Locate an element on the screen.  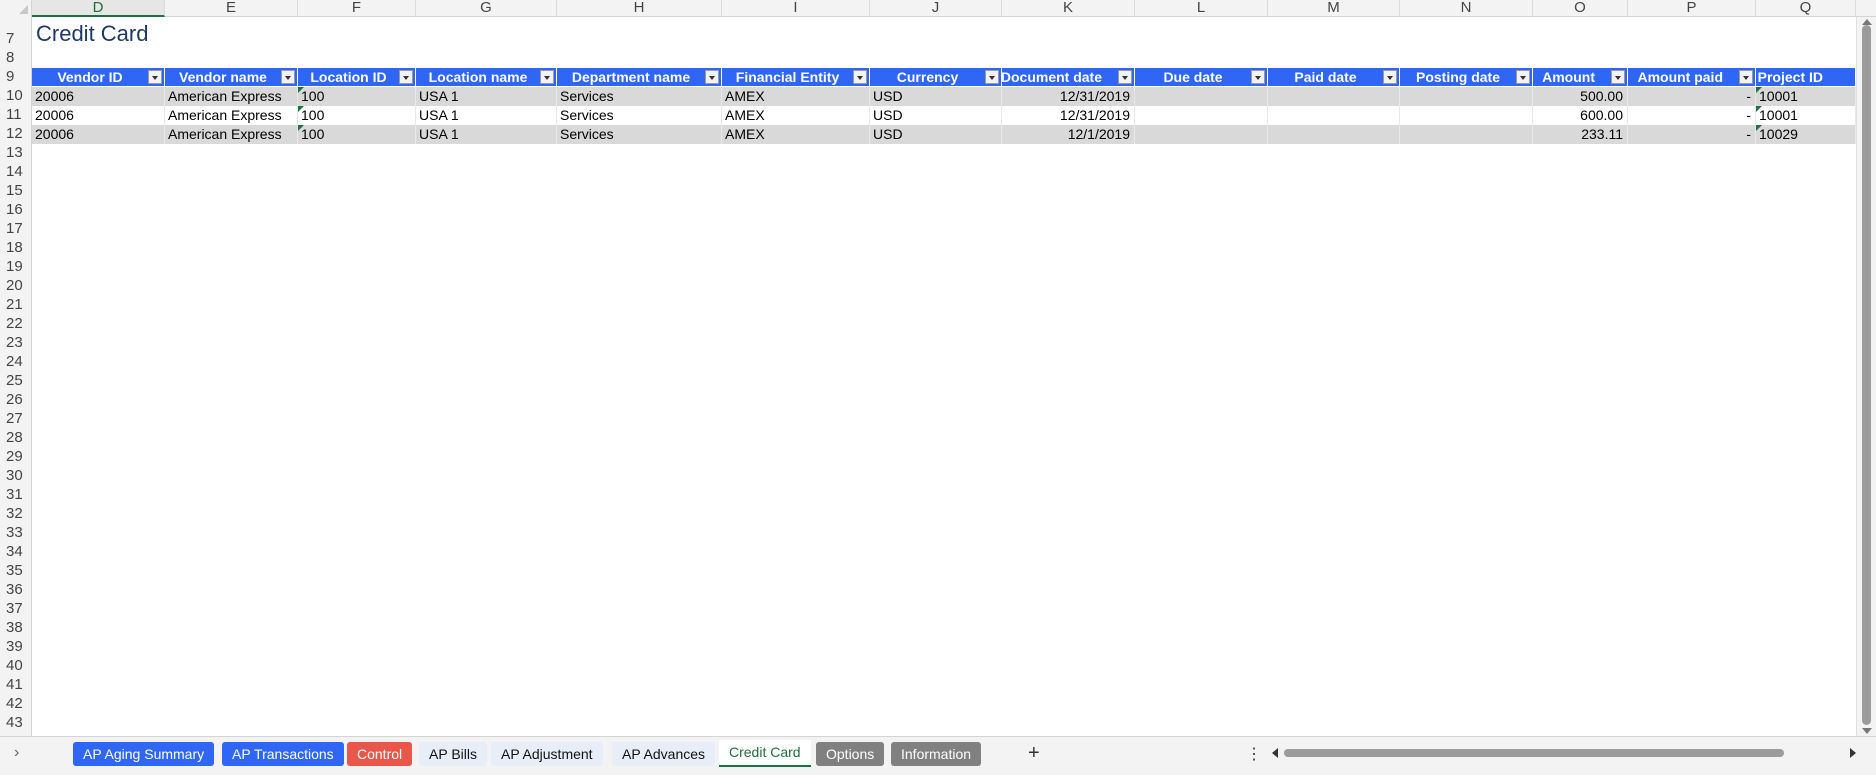
row-header-12: 12 is located at coordinates (15, 133).